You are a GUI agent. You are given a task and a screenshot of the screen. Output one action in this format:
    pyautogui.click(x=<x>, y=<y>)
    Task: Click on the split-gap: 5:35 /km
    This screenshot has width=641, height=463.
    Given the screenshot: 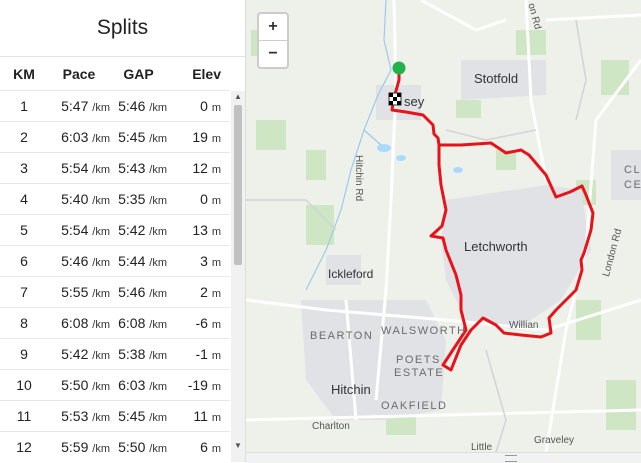 What is the action you would take?
    pyautogui.click(x=138, y=199)
    